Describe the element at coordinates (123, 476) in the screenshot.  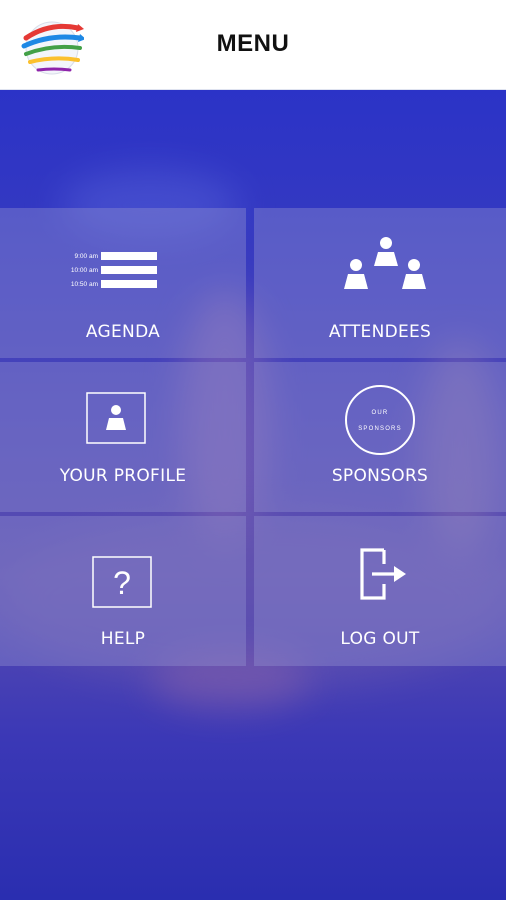
I see `menu-label-profile: YOUR PROFILE` at that location.